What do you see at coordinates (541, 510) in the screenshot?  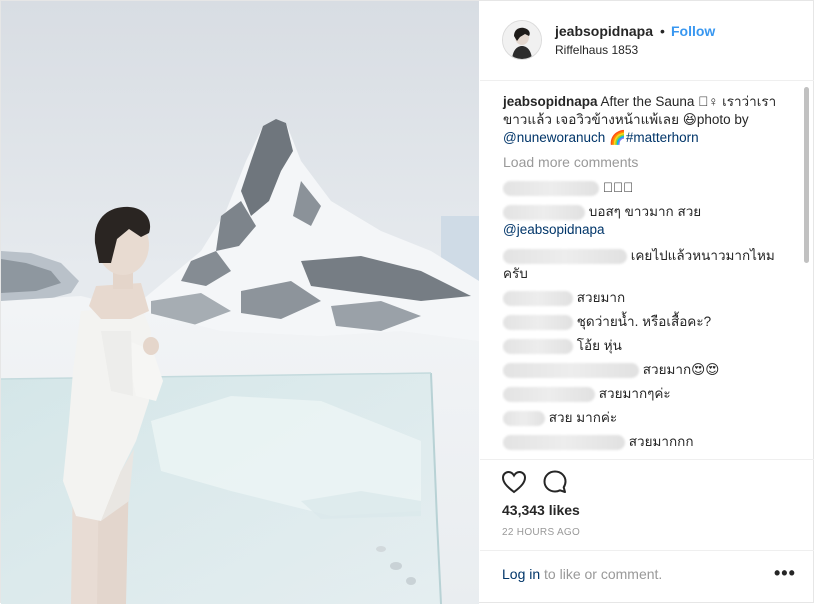 I see `likes-count: 43,343 likes` at bounding box center [541, 510].